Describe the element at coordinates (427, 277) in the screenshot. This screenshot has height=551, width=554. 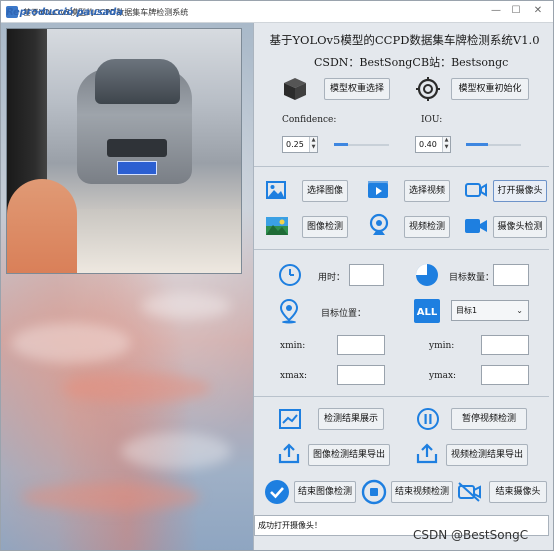
I see `pie-chart-icon` at that location.